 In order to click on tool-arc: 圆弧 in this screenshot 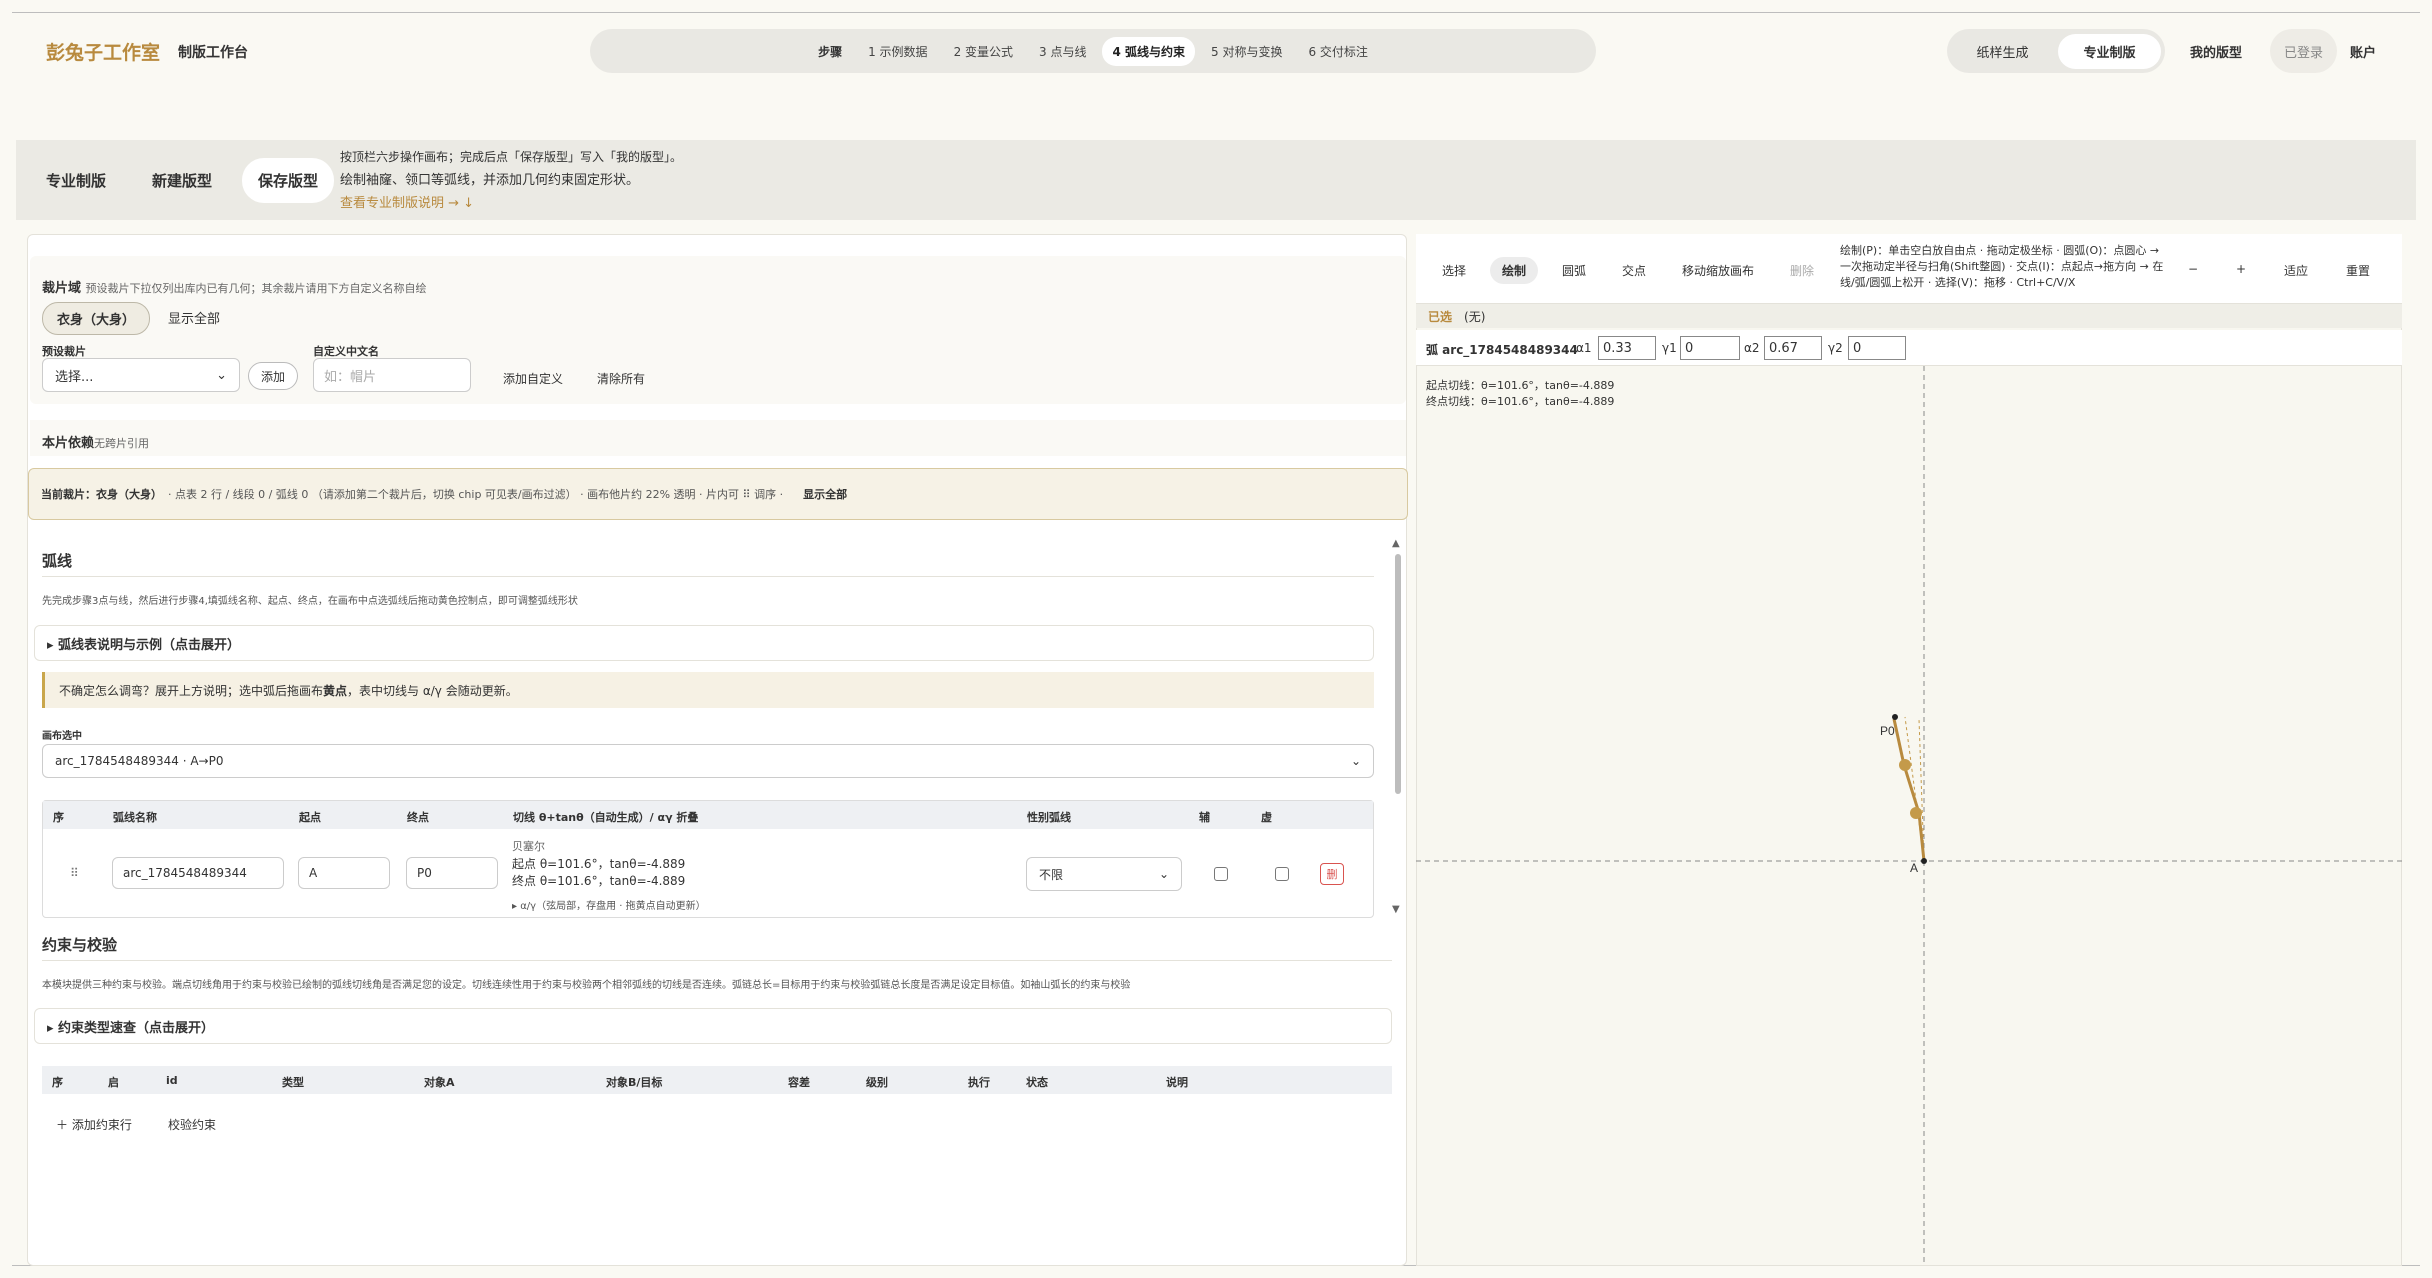, I will do `click(1574, 270)`.